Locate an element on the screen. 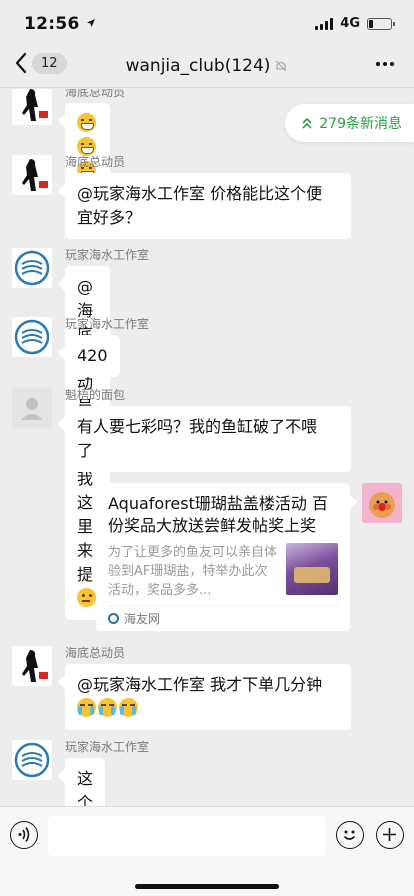  avatar-default is located at coordinates (32, 408).